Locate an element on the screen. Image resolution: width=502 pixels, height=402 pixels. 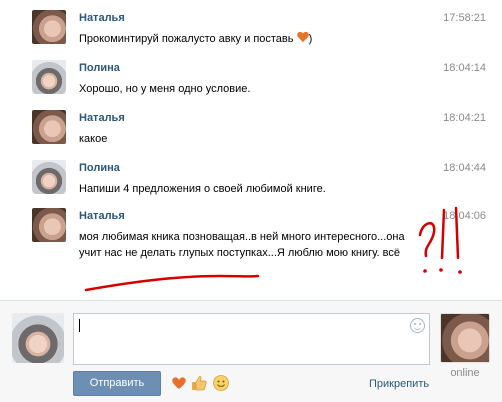
message-time: 18:04:06 is located at coordinates (464, 216).